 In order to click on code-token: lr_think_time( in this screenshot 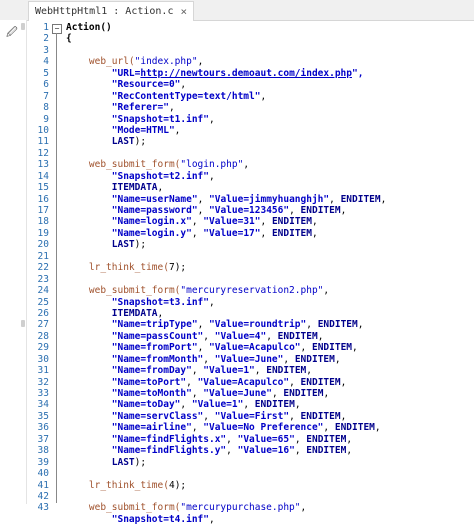, I will do `click(117, 268)`.